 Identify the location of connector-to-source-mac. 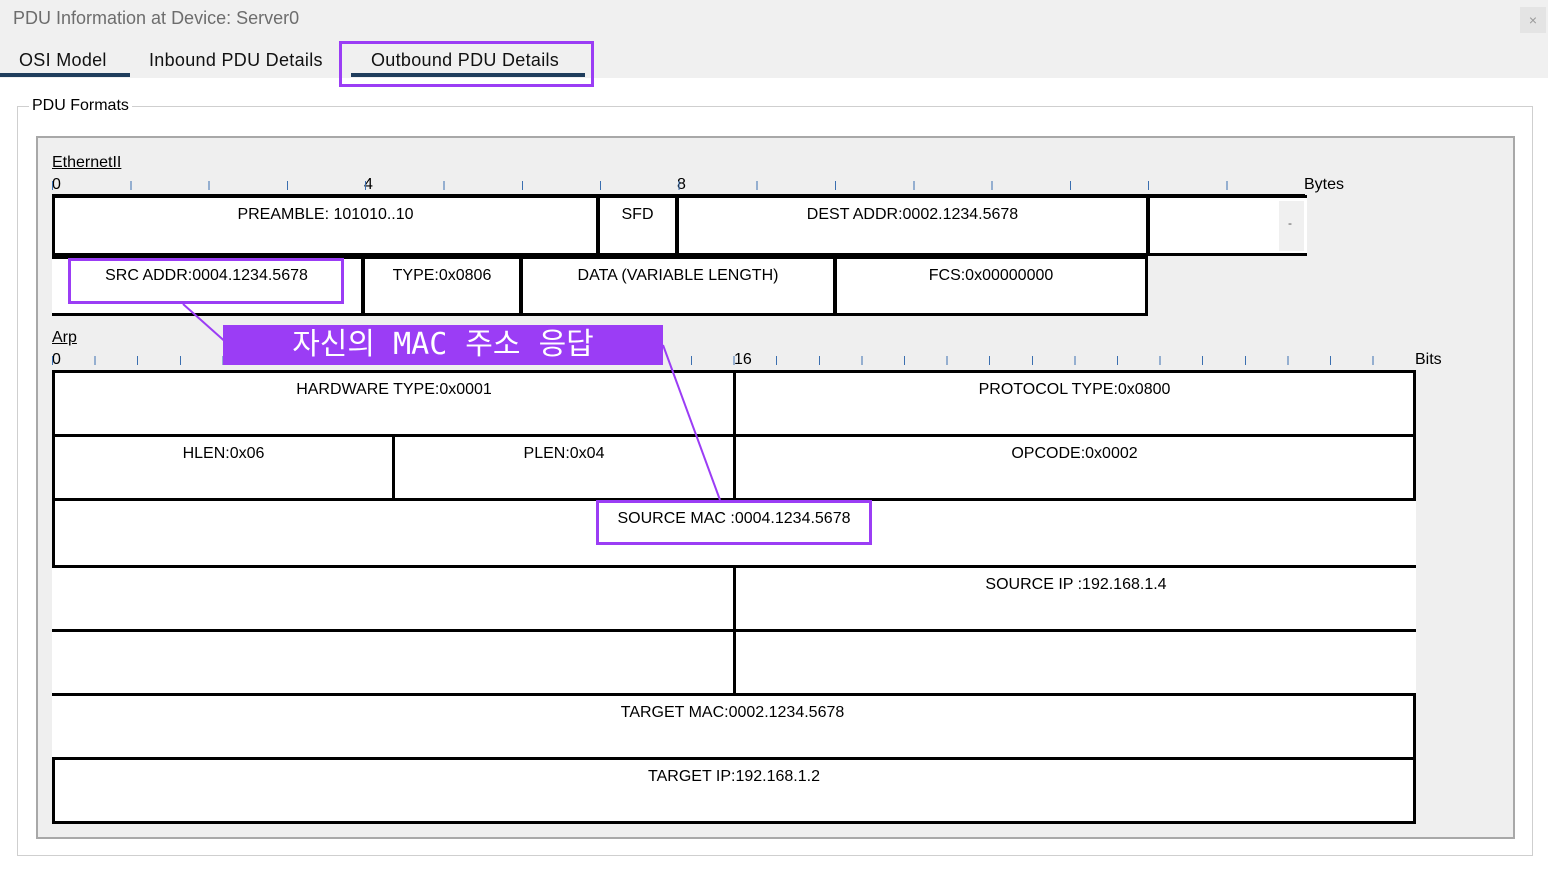
(691, 422).